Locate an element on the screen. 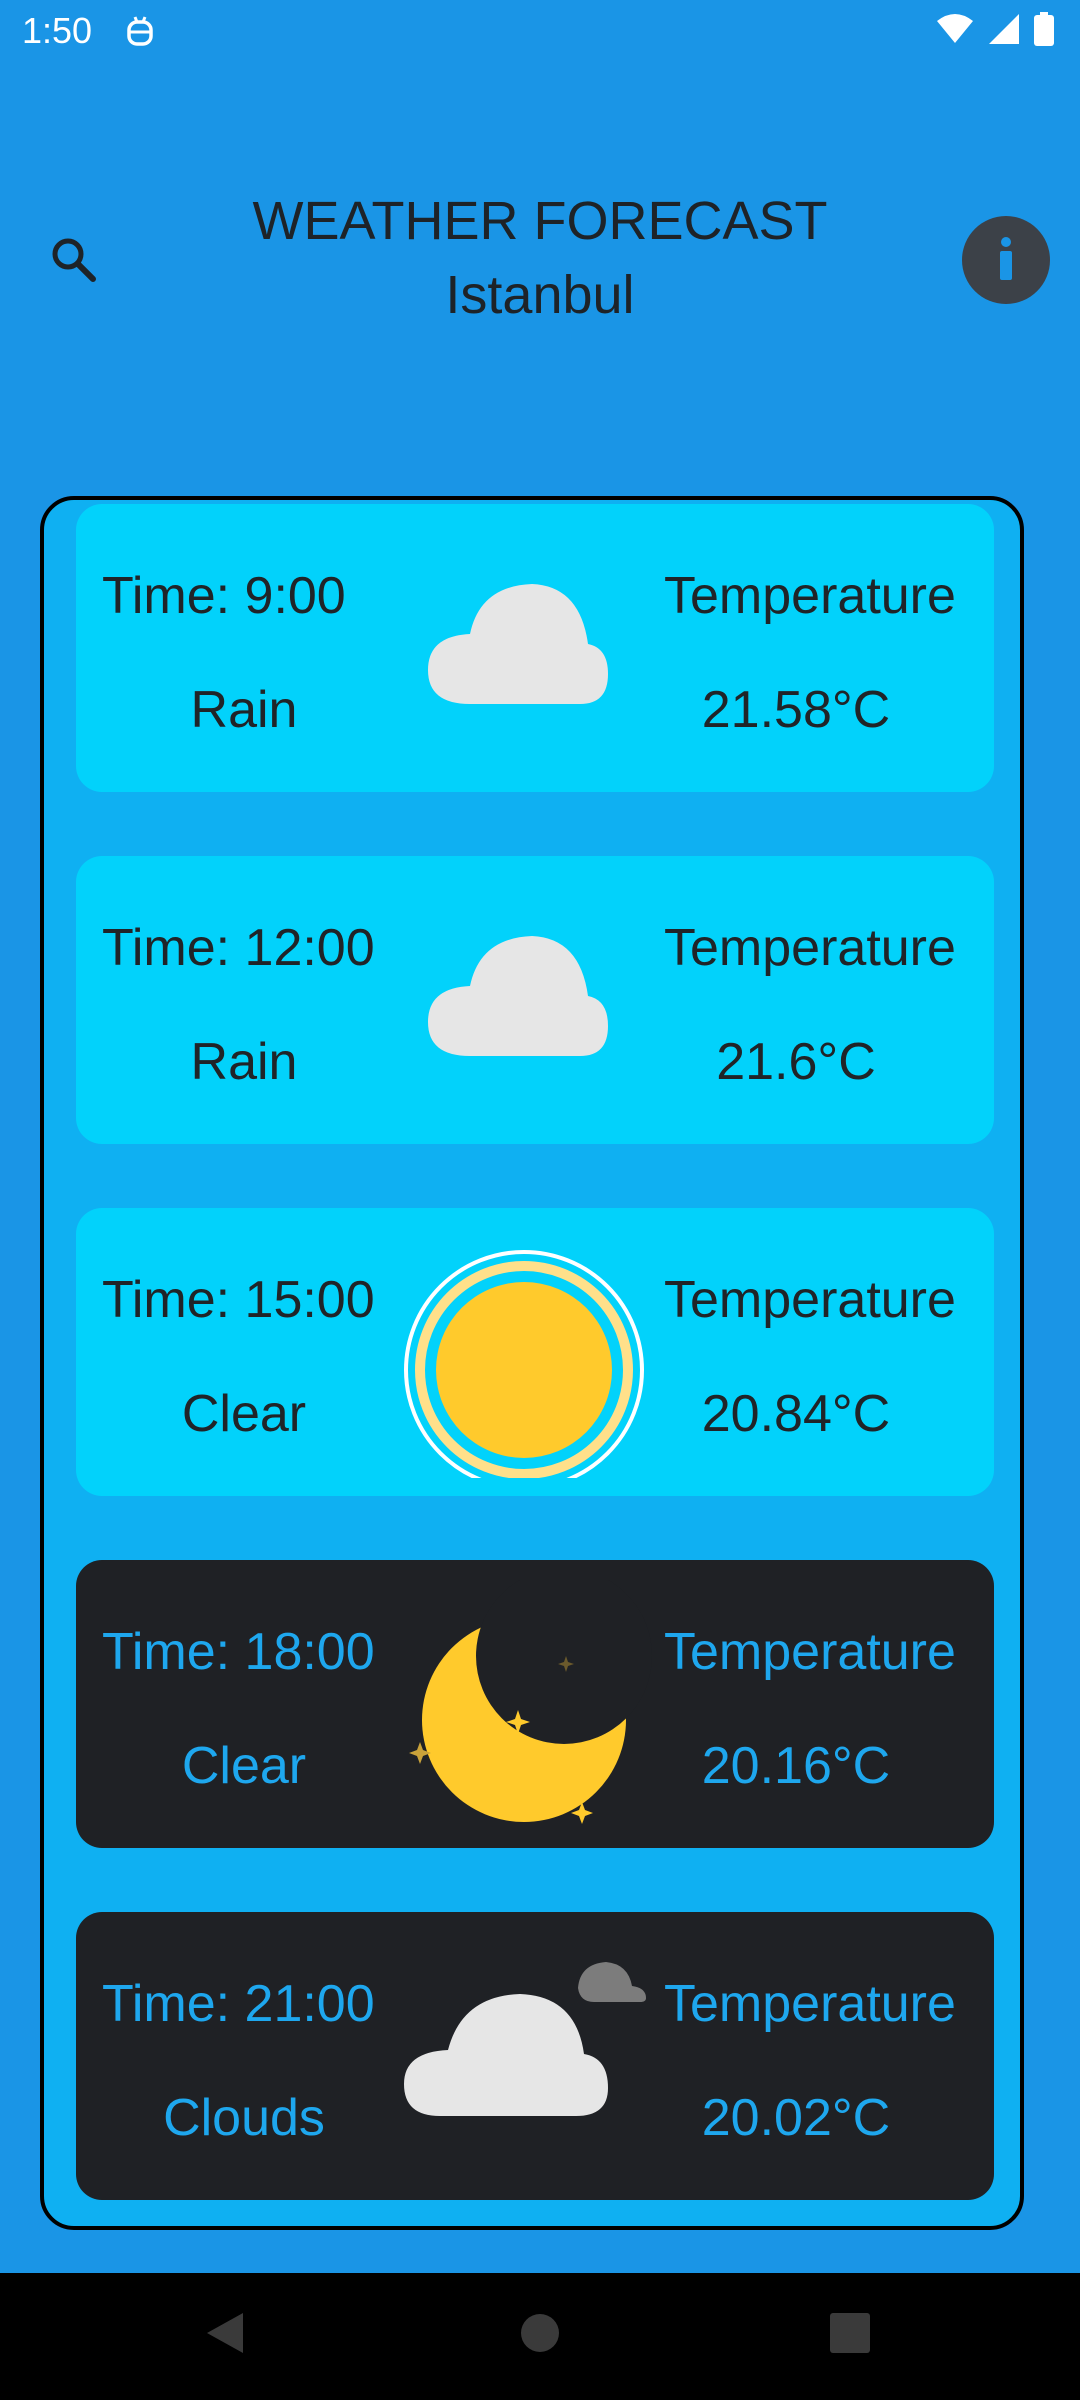  system-nav-bar is located at coordinates (540, 2336).